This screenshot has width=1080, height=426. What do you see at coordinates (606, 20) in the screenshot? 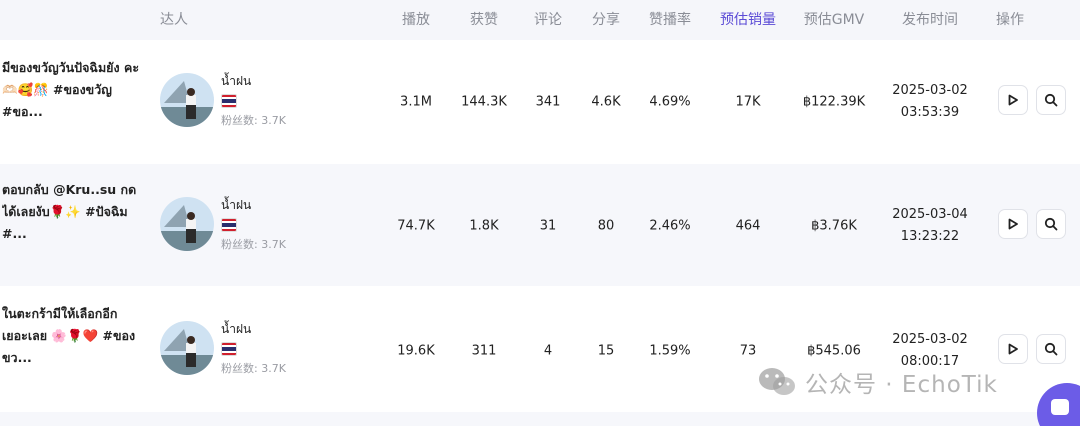
I see `column-header-shares: 分享` at bounding box center [606, 20].